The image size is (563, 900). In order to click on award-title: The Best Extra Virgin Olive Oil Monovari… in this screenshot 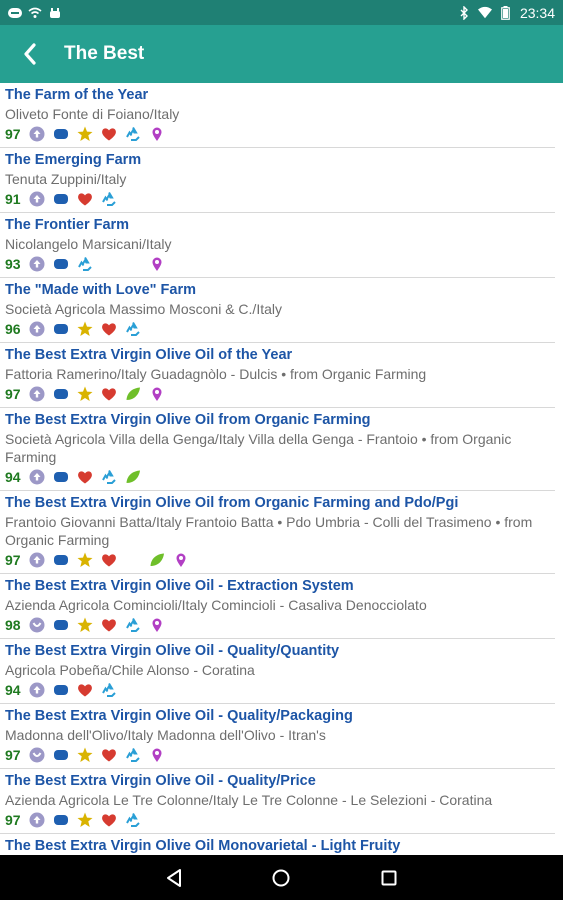, I will do `click(203, 846)`.